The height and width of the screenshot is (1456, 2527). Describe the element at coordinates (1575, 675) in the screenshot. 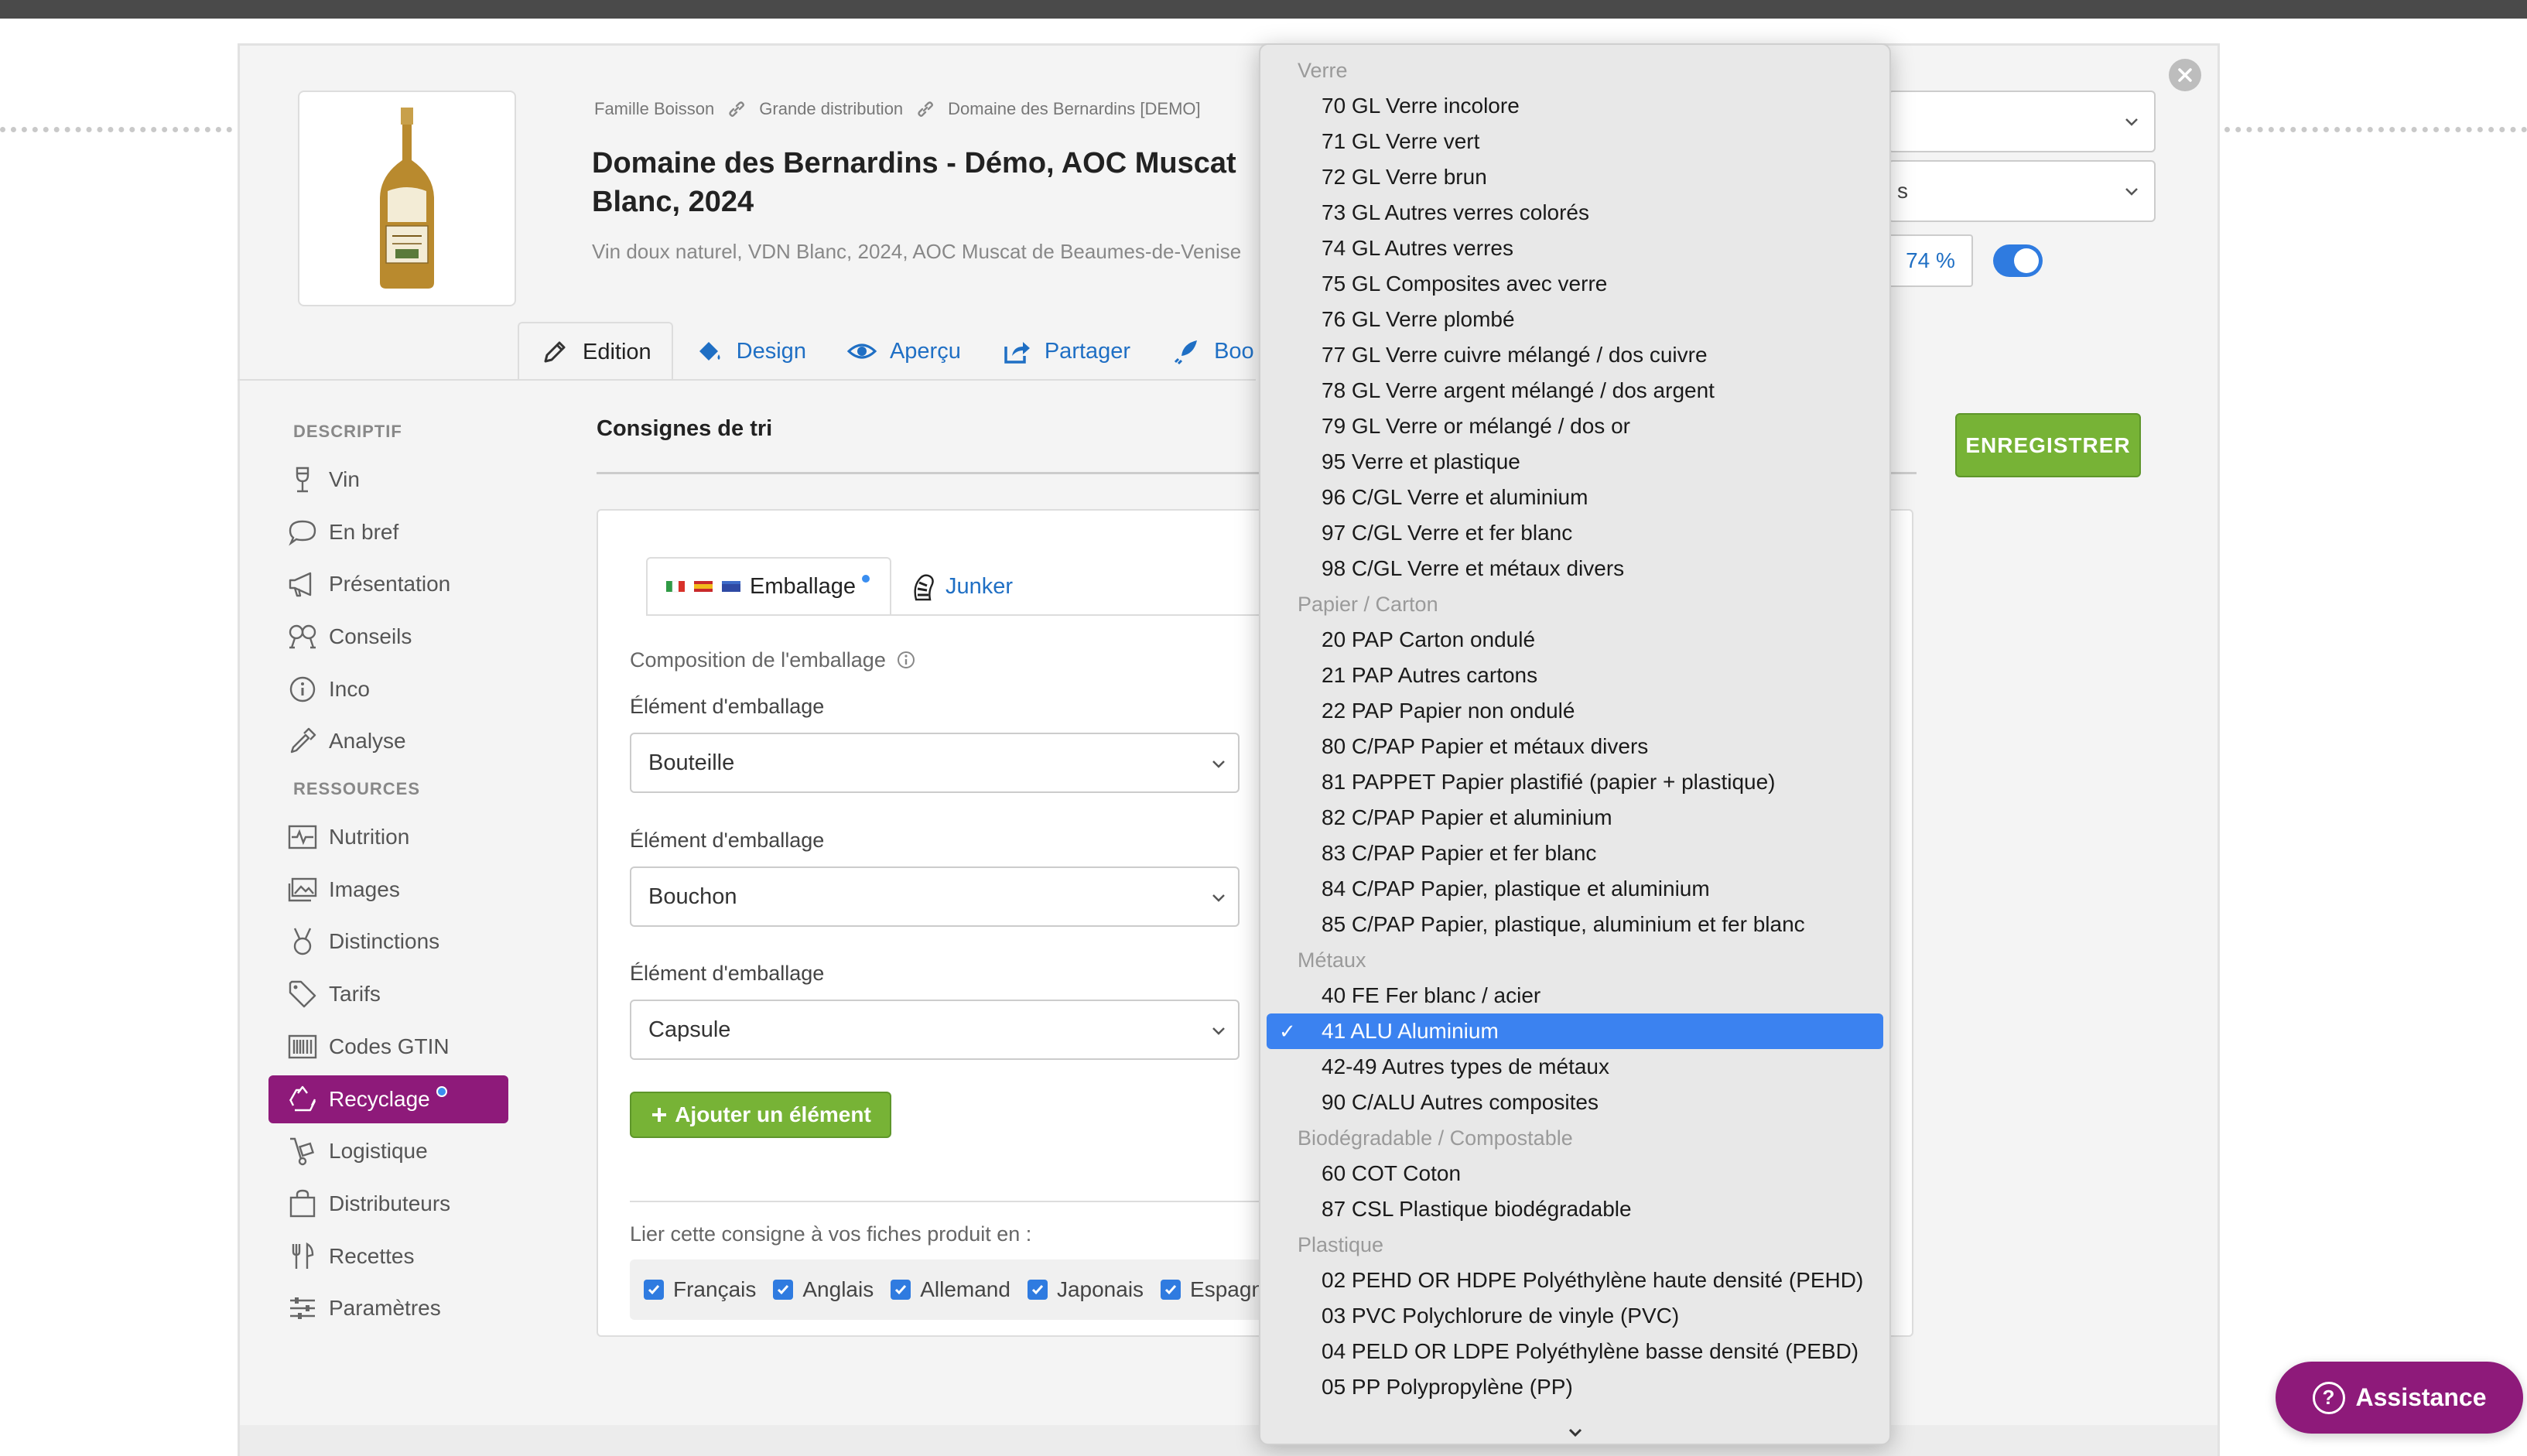

I see `dropdown-option: 21 PAP Autres cartons` at that location.